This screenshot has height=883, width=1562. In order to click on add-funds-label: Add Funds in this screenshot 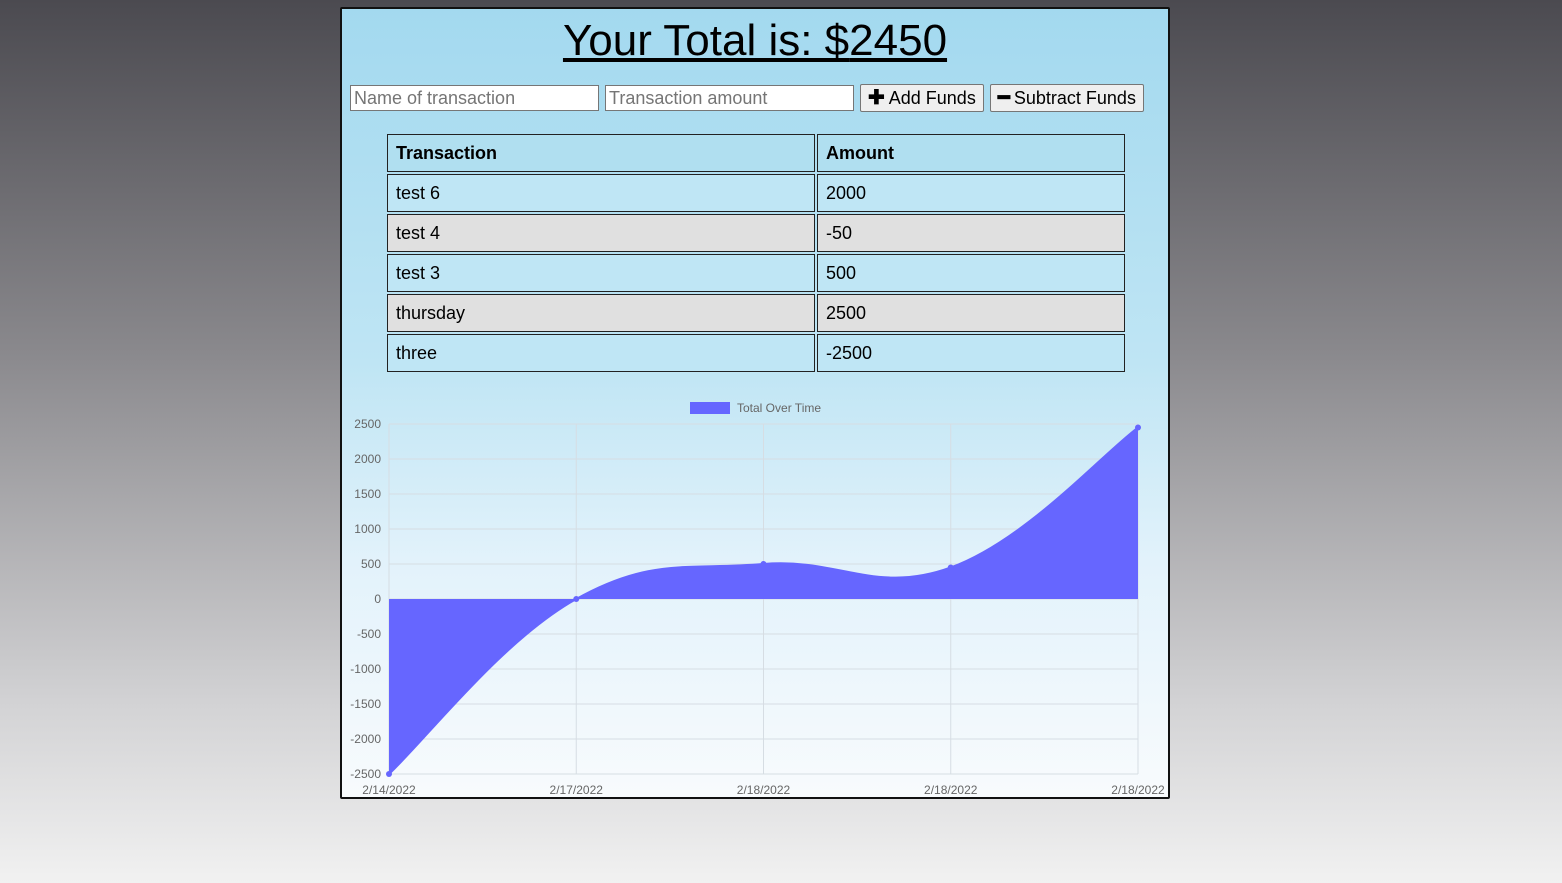, I will do `click(932, 97)`.